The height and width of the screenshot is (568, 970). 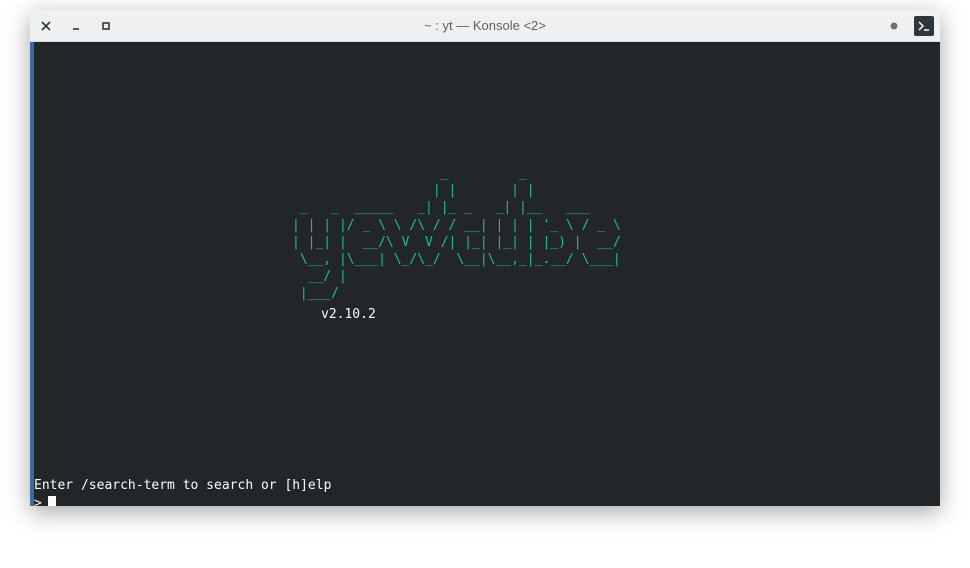 I want to click on dot-icon, so click(x=894, y=26).